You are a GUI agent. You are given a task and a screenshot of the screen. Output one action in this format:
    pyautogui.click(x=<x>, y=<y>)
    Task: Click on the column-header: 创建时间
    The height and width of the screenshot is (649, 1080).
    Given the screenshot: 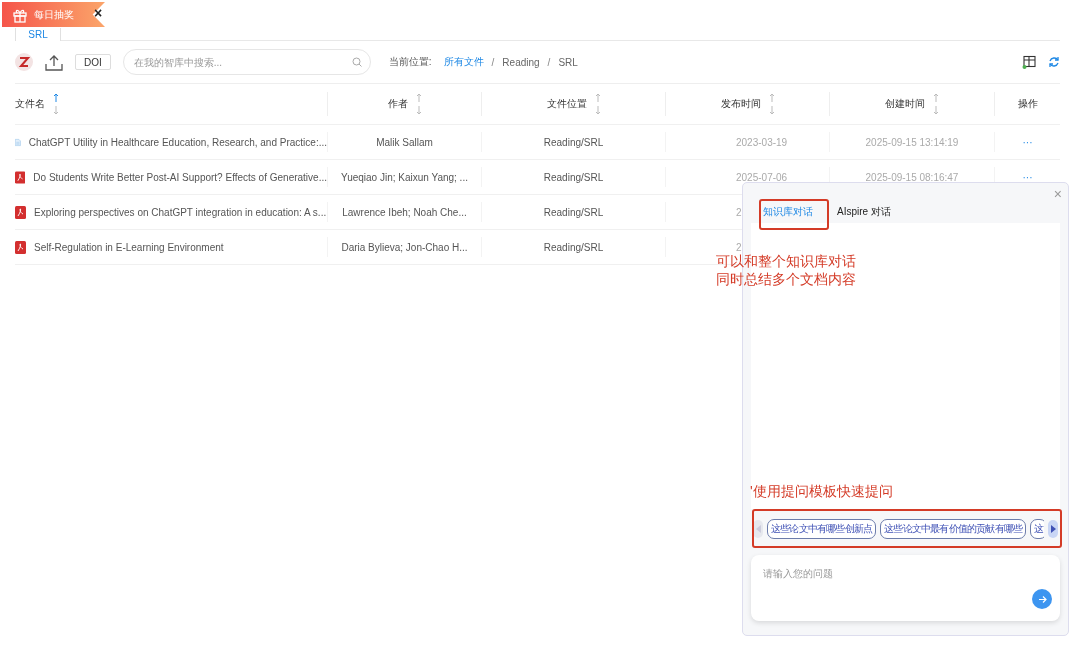 What is the action you would take?
    pyautogui.click(x=905, y=104)
    